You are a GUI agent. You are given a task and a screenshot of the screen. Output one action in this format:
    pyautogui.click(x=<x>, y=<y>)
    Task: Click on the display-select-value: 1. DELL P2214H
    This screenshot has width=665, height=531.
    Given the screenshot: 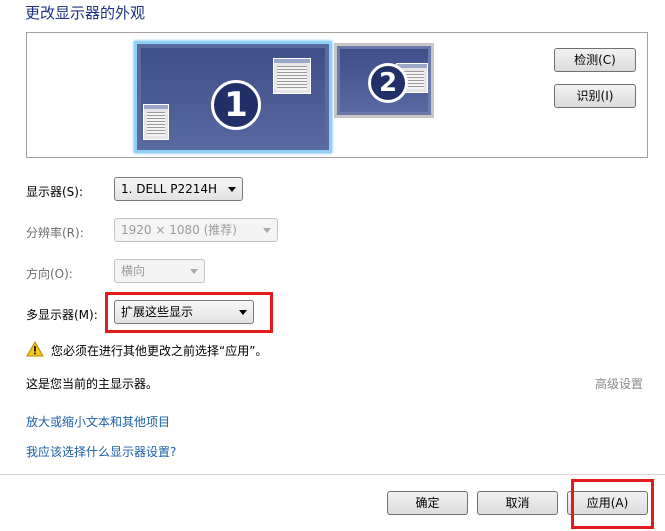 What is the action you would take?
    pyautogui.click(x=169, y=189)
    